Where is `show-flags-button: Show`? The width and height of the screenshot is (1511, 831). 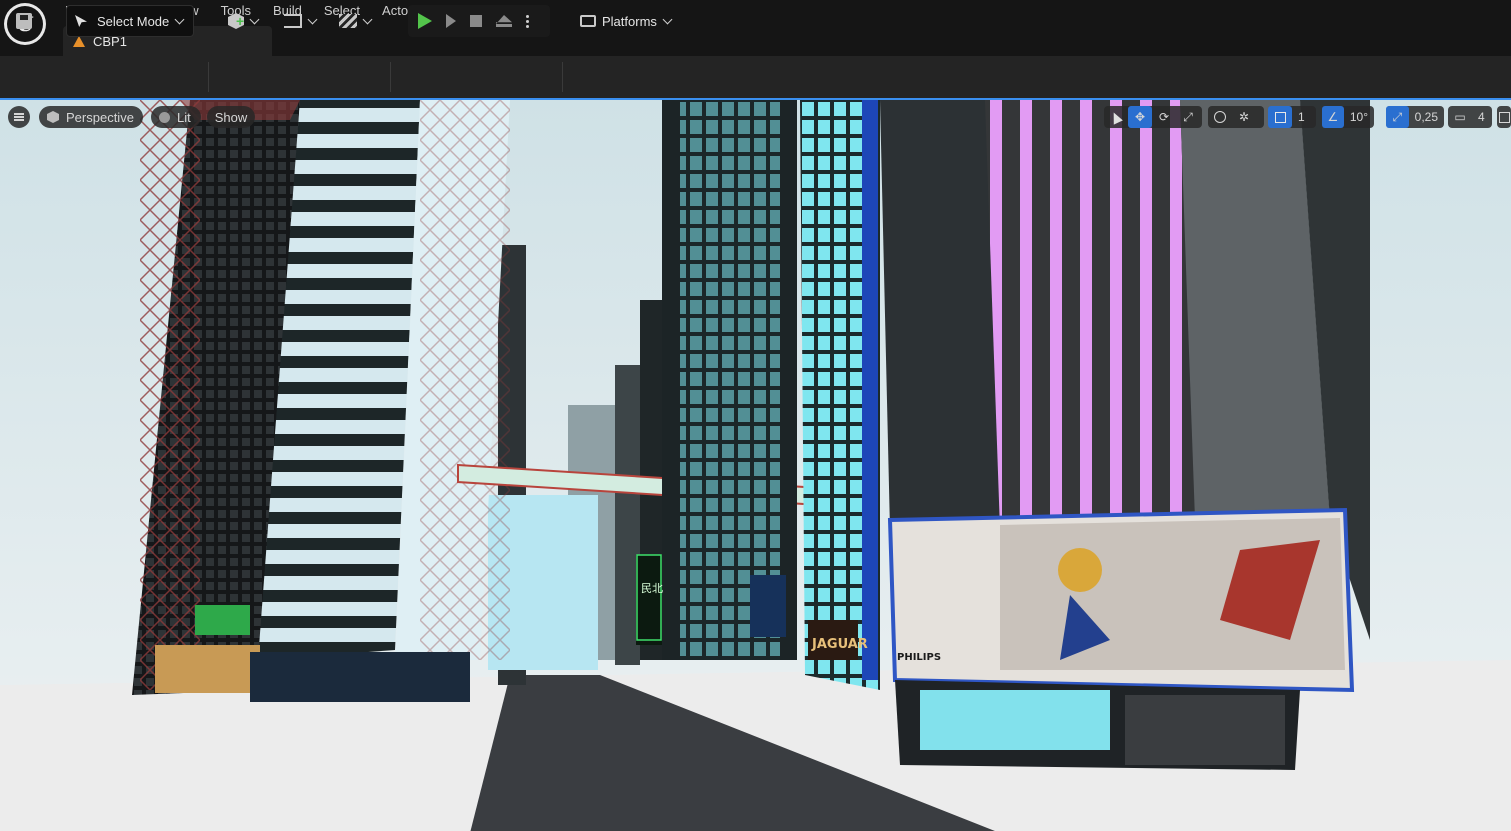 show-flags-button: Show is located at coordinates (231, 117).